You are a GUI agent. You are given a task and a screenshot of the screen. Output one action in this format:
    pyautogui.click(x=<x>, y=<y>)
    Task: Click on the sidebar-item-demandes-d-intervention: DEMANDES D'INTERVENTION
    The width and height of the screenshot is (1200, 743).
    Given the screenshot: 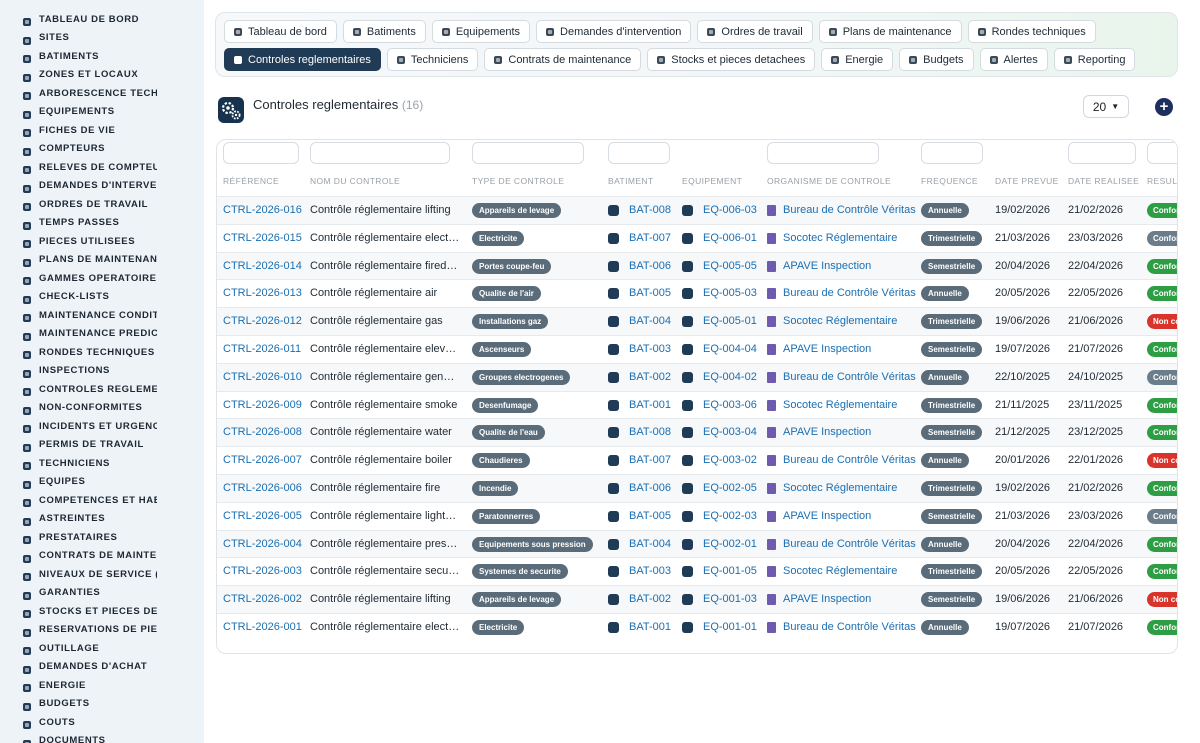 What is the action you would take?
    pyautogui.click(x=102, y=186)
    